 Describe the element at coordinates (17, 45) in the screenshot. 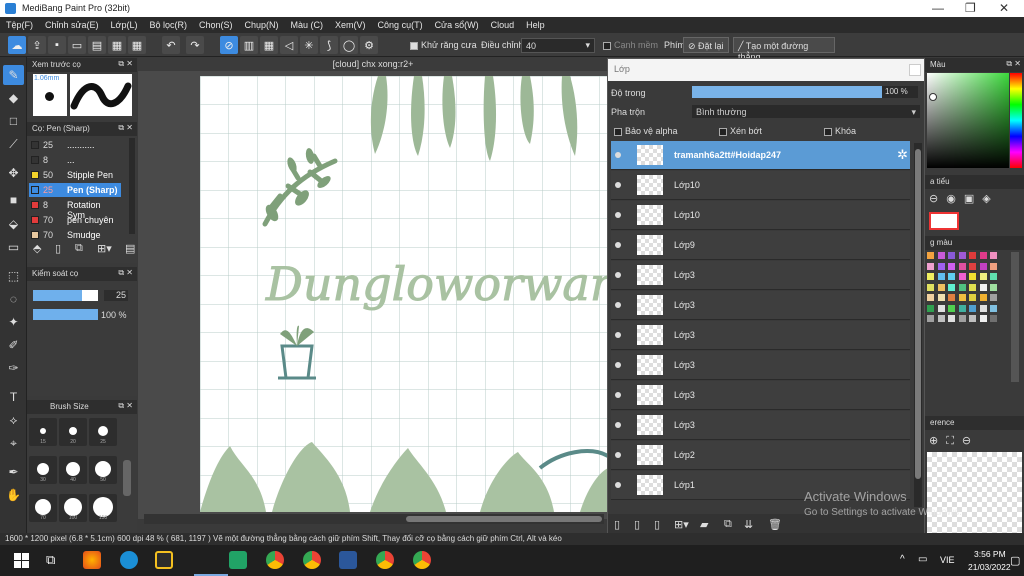

I see `cloud-icon: ☁` at that location.